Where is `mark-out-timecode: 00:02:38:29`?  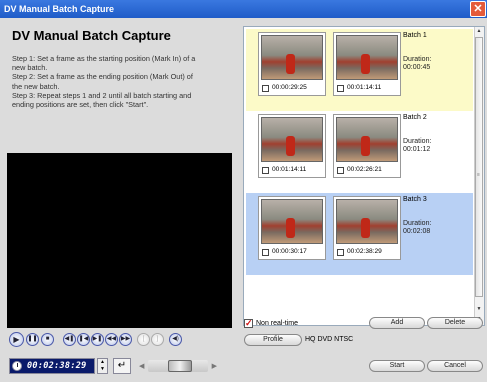 mark-out-timecode: 00:02:38:29 is located at coordinates (364, 251).